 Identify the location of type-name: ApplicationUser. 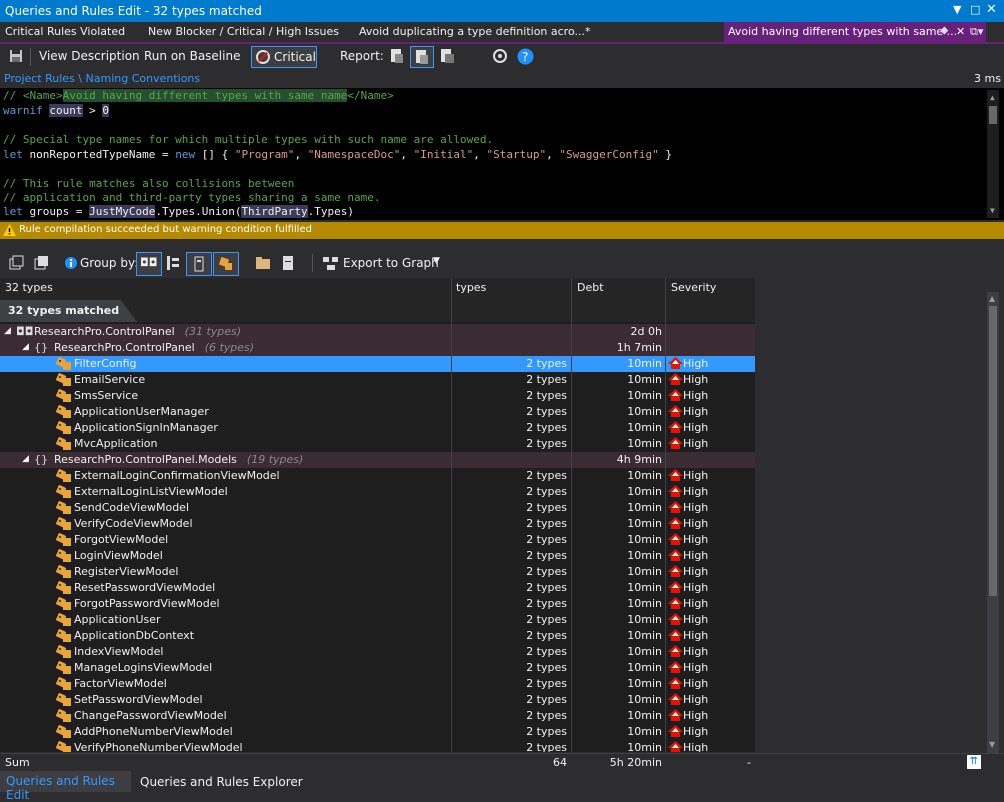
(117, 619).